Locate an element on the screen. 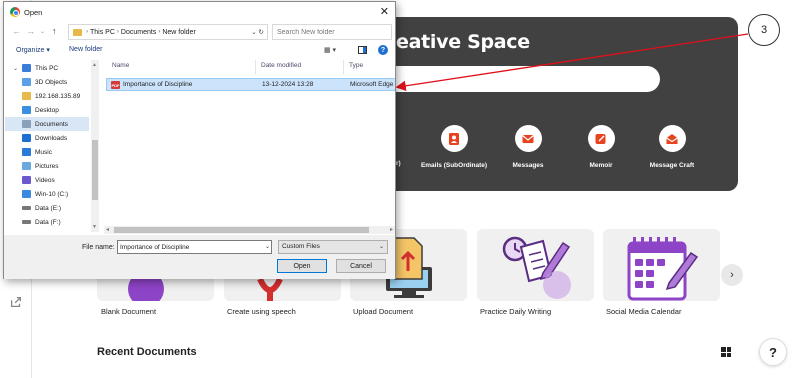 The image size is (800, 378). nav-item-this-pc: This PC is located at coordinates (47, 68).